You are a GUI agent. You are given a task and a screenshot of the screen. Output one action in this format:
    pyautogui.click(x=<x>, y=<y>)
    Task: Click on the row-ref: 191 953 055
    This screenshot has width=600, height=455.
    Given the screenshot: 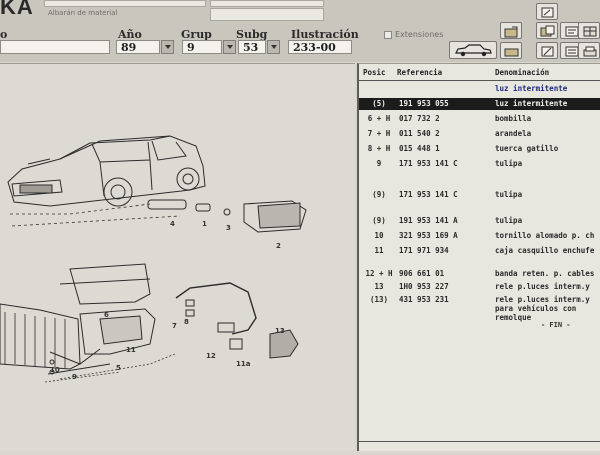 What is the action you would take?
    pyautogui.click(x=424, y=103)
    